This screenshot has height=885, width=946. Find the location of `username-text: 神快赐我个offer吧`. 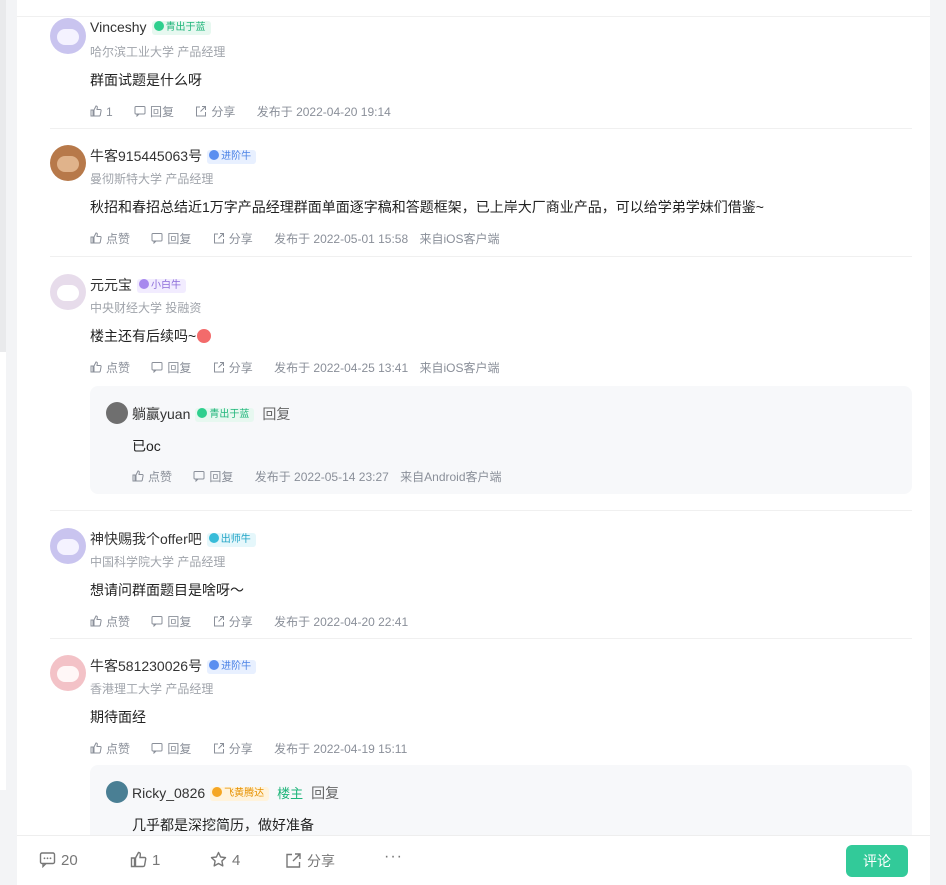

username-text: 神快赐我个offer吧 is located at coordinates (146, 539).